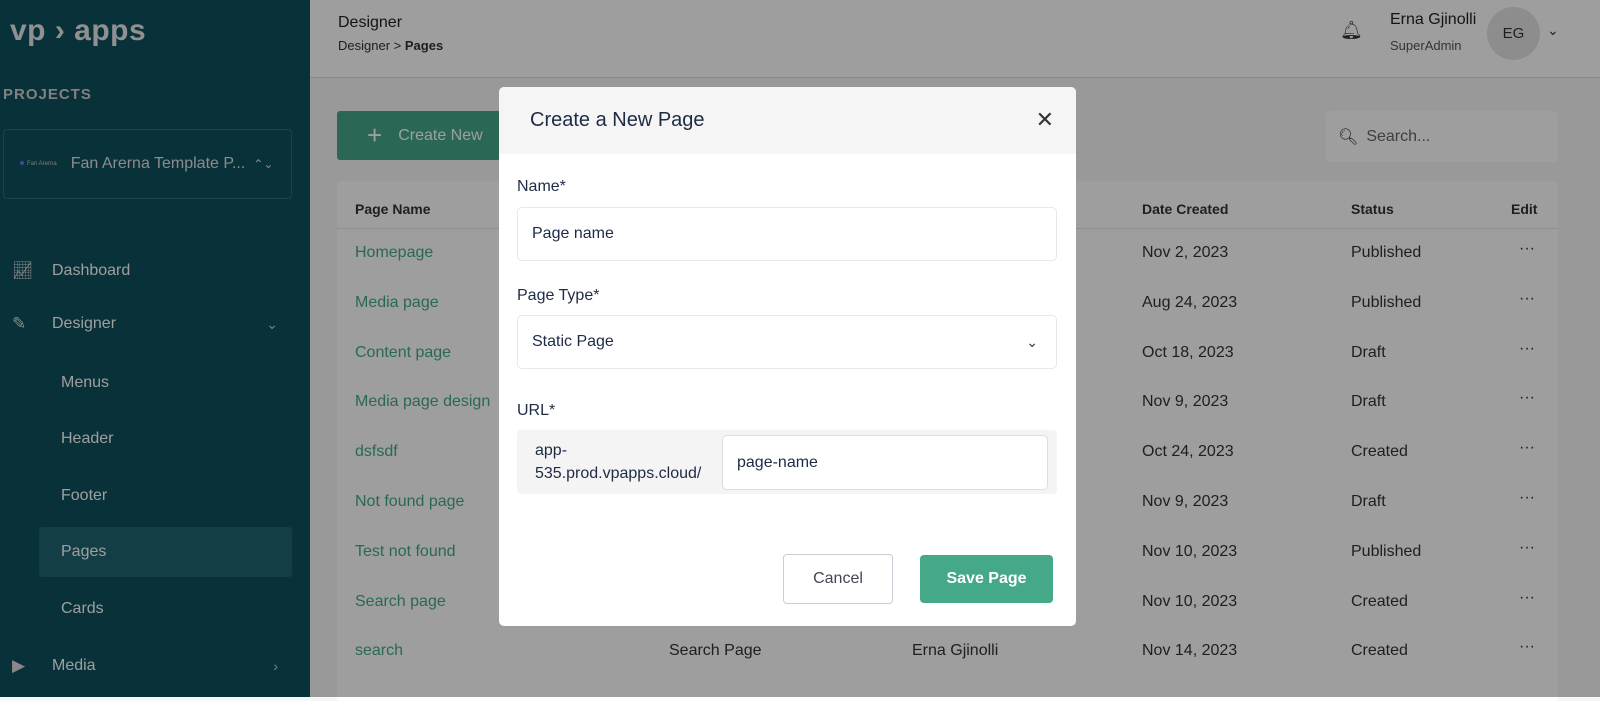 Image resolution: width=1600 pixels, height=701 pixels. Describe the element at coordinates (838, 579) in the screenshot. I see `cancel-button: Cancel` at that location.